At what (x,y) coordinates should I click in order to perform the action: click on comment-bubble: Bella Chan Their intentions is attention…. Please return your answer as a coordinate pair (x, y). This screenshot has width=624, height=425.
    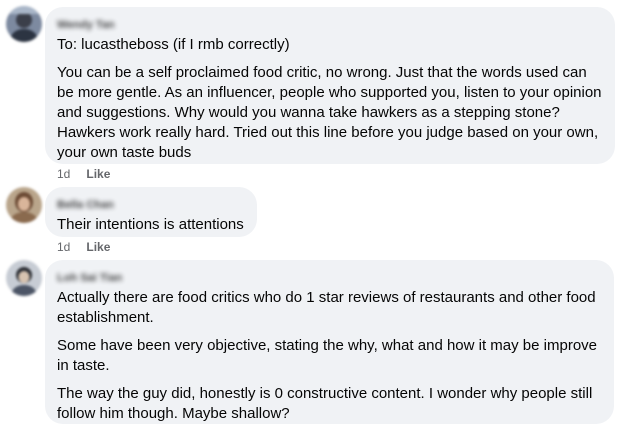
    Looking at the image, I should click on (151, 212).